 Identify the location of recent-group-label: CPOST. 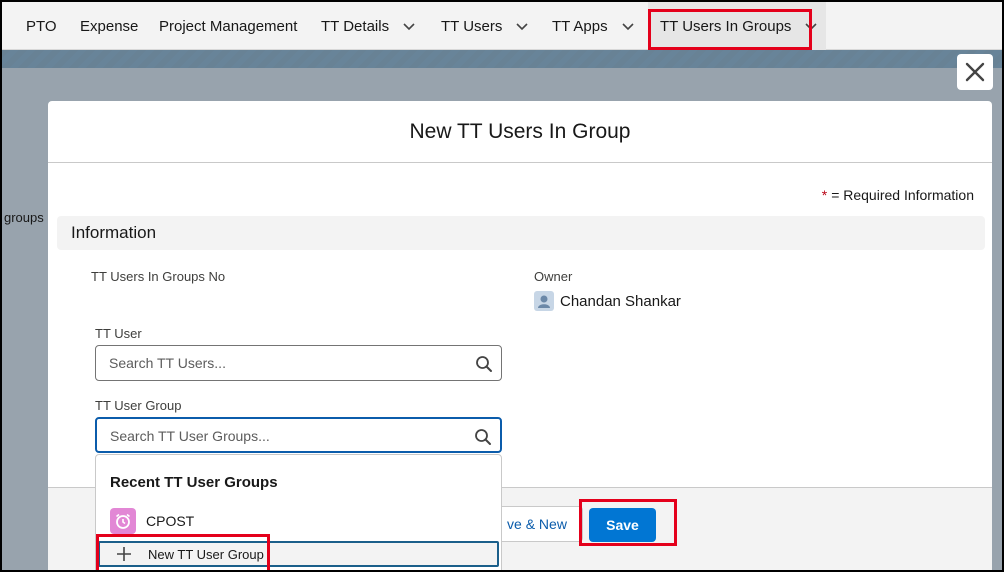
(170, 521).